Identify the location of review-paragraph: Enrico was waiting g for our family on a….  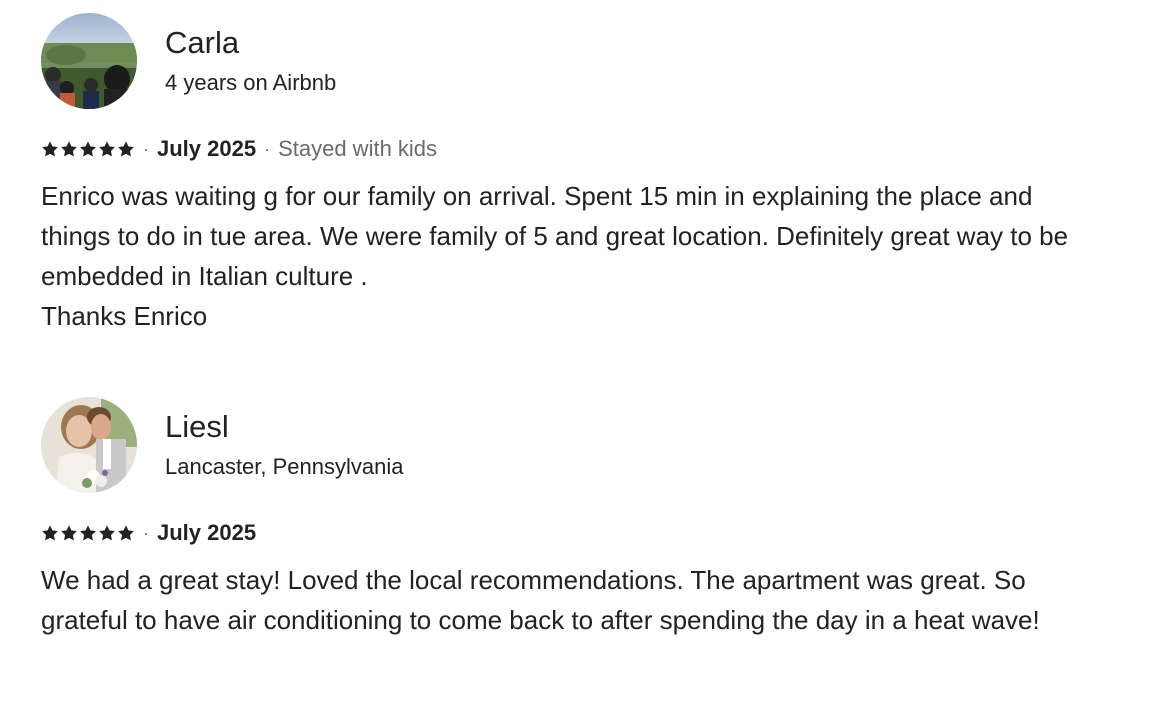
(555, 236).